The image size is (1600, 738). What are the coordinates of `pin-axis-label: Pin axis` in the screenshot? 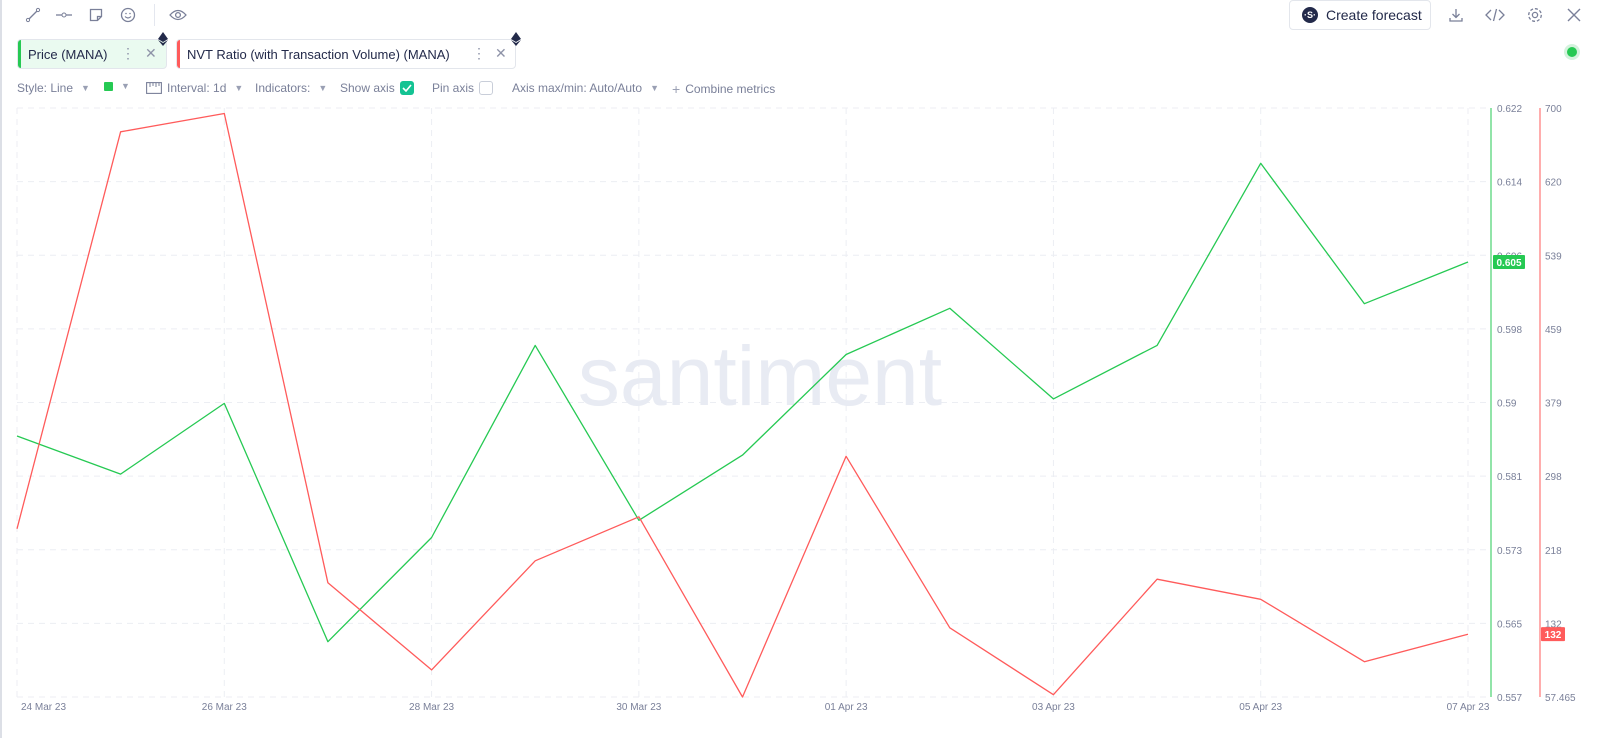 It's located at (453, 88).